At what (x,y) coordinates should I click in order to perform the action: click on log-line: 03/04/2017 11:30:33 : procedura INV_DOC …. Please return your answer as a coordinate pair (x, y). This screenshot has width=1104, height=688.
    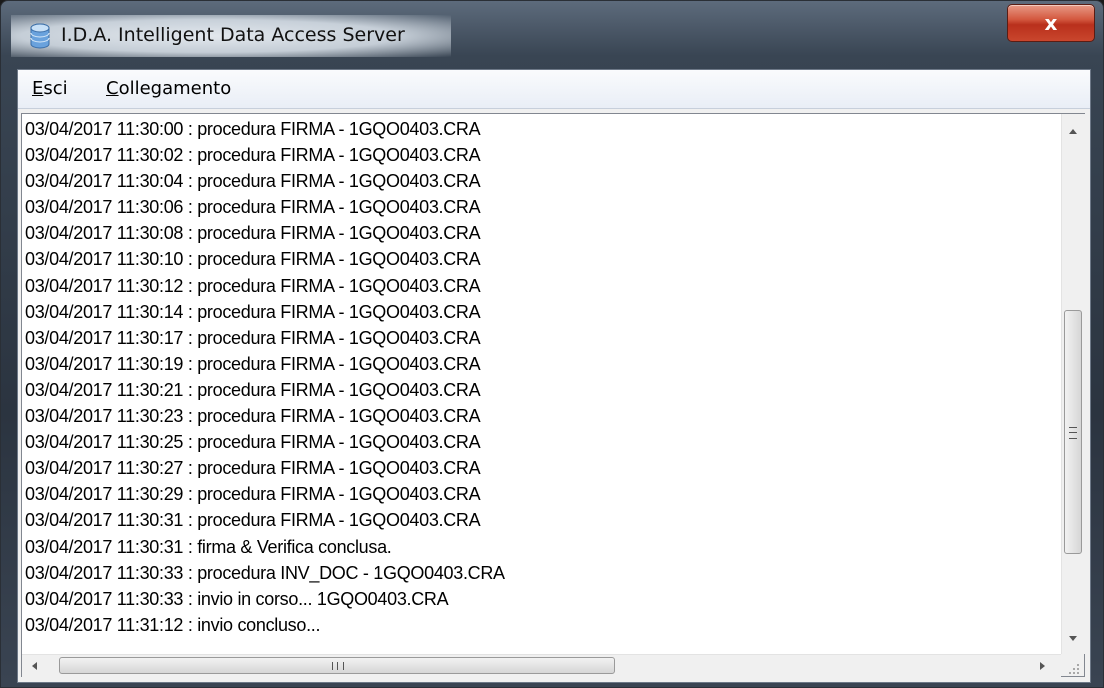
    Looking at the image, I should click on (534, 573).